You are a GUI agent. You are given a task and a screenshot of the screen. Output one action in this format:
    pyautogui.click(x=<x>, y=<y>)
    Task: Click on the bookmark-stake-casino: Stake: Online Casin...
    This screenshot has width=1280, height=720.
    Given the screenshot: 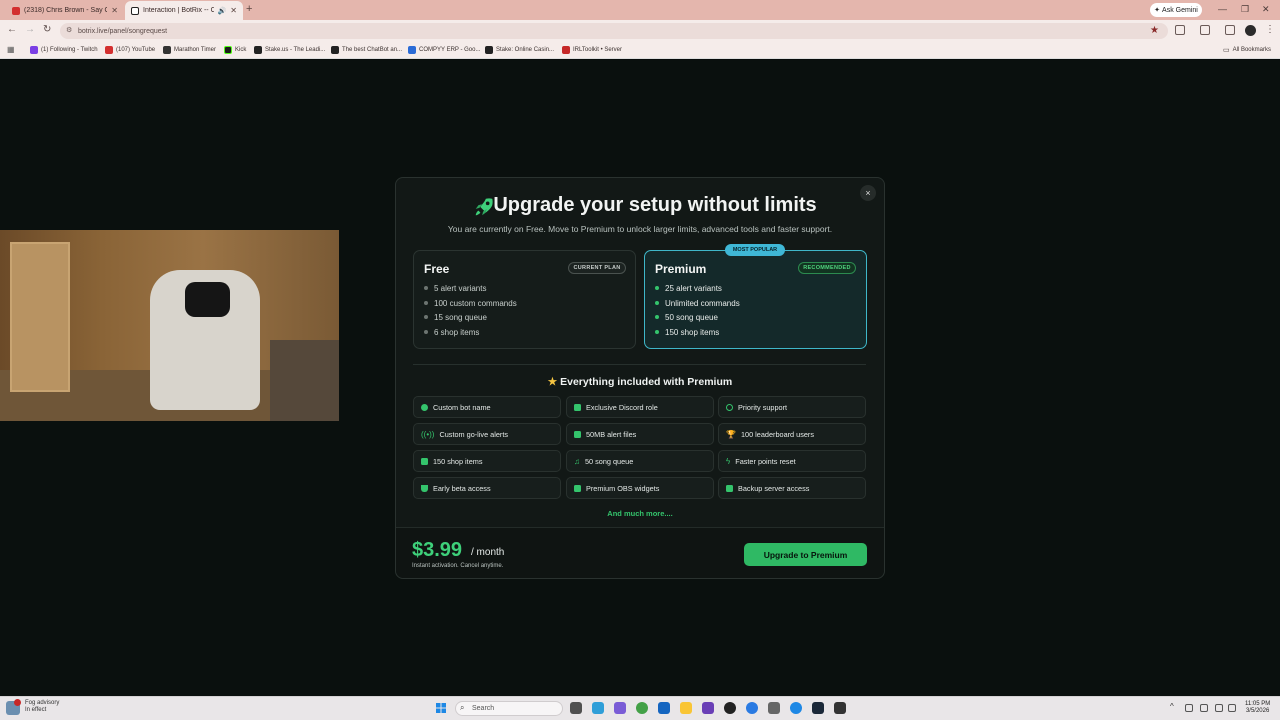 What is the action you would take?
    pyautogui.click(x=519, y=50)
    